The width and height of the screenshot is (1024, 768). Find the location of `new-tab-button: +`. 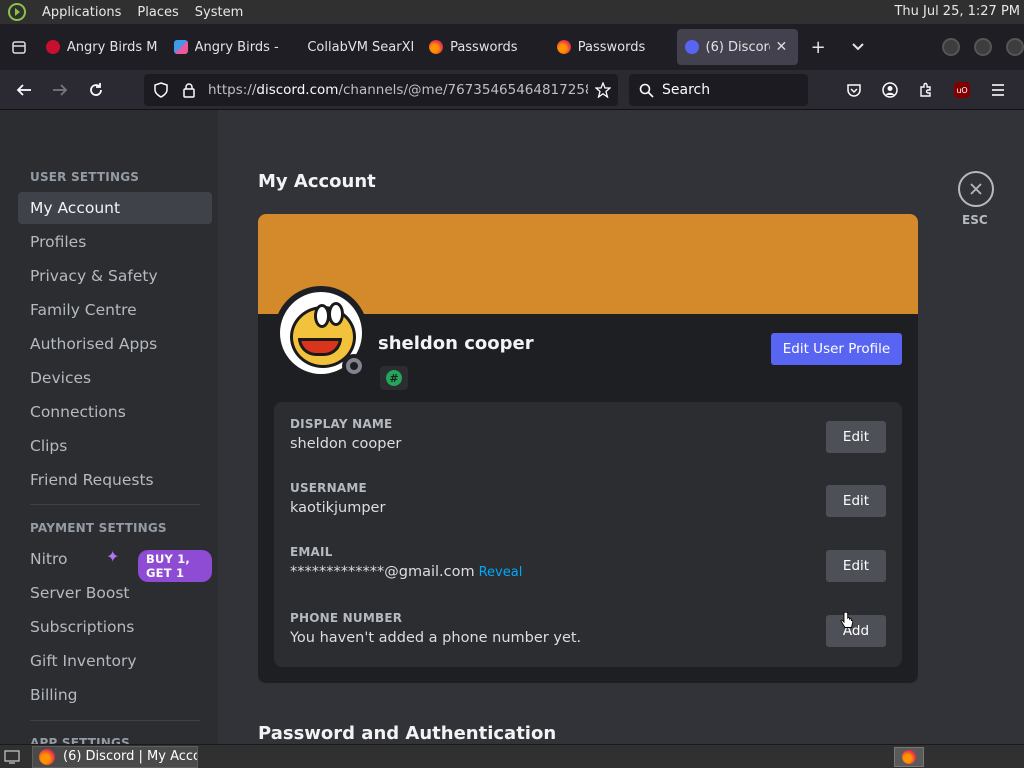

new-tab-button: + is located at coordinates (818, 47).